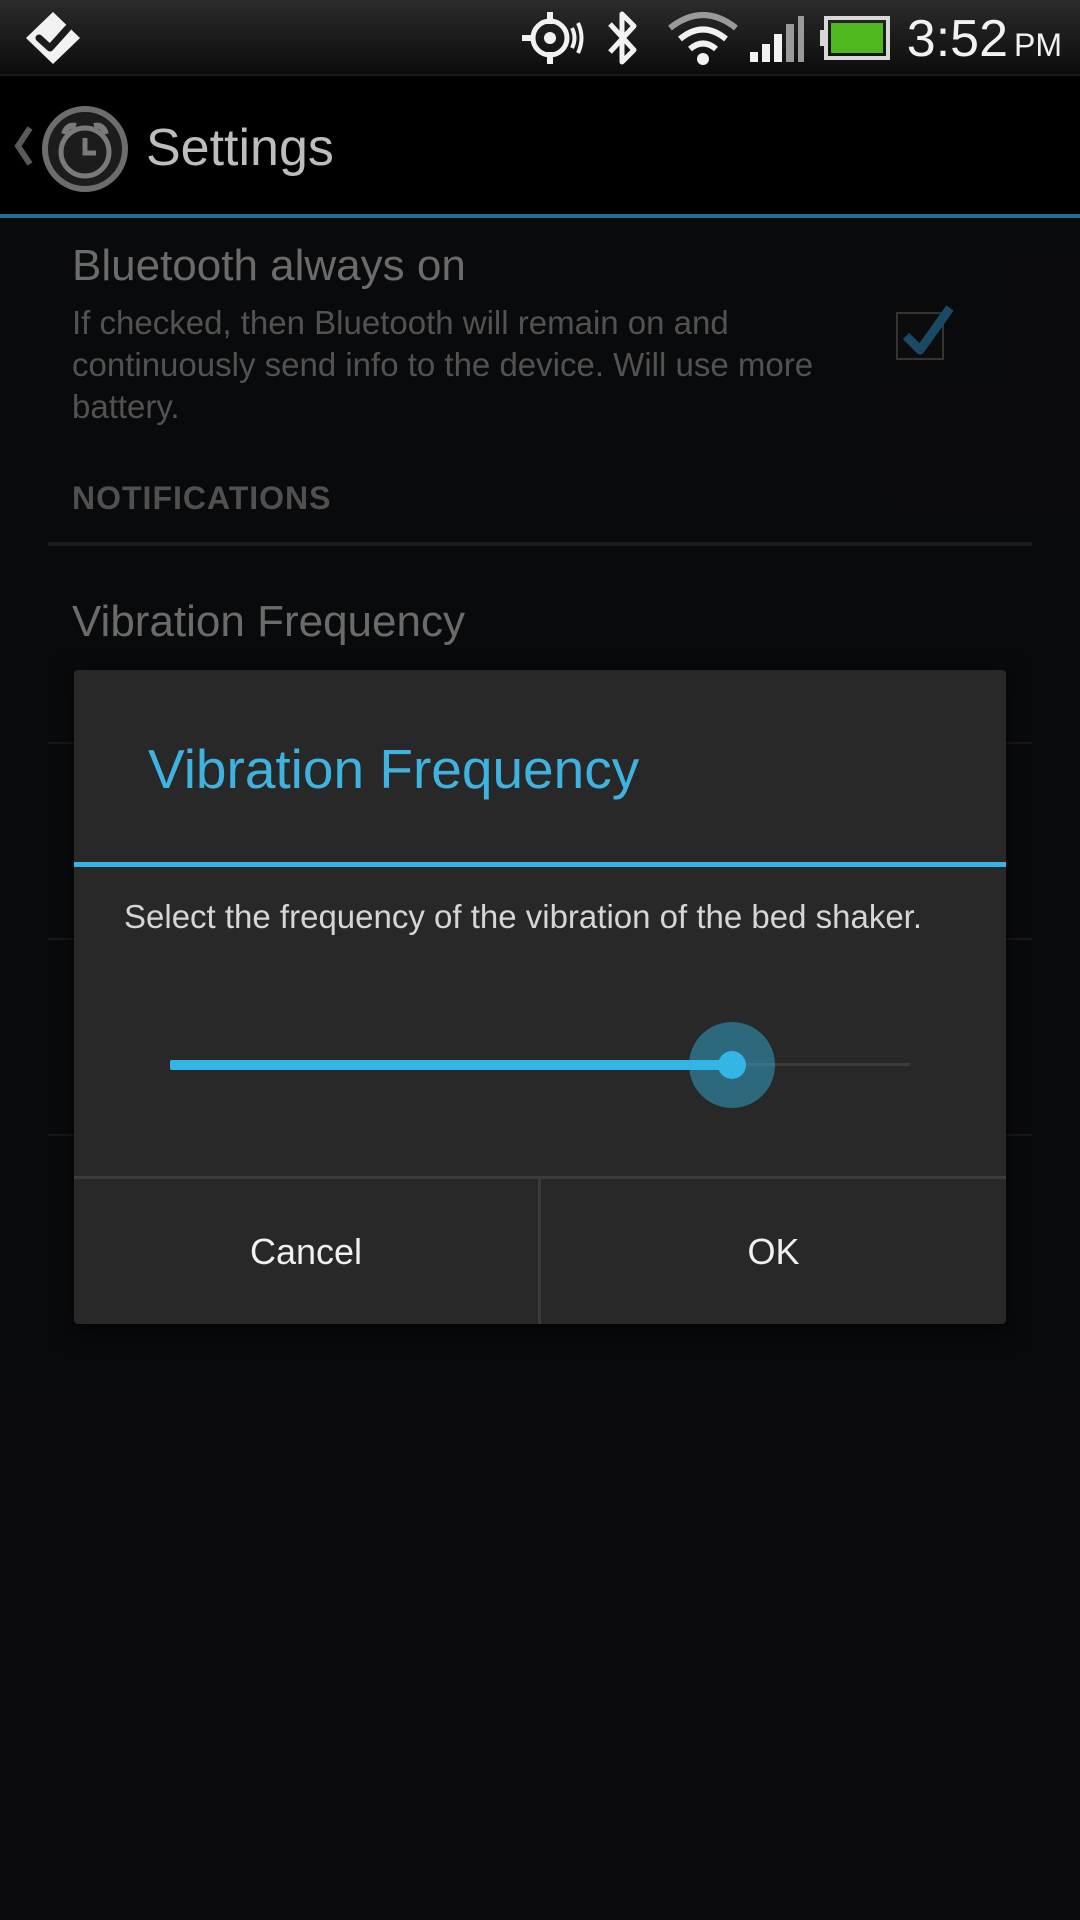  I want to click on wifi-icon, so click(703, 40).